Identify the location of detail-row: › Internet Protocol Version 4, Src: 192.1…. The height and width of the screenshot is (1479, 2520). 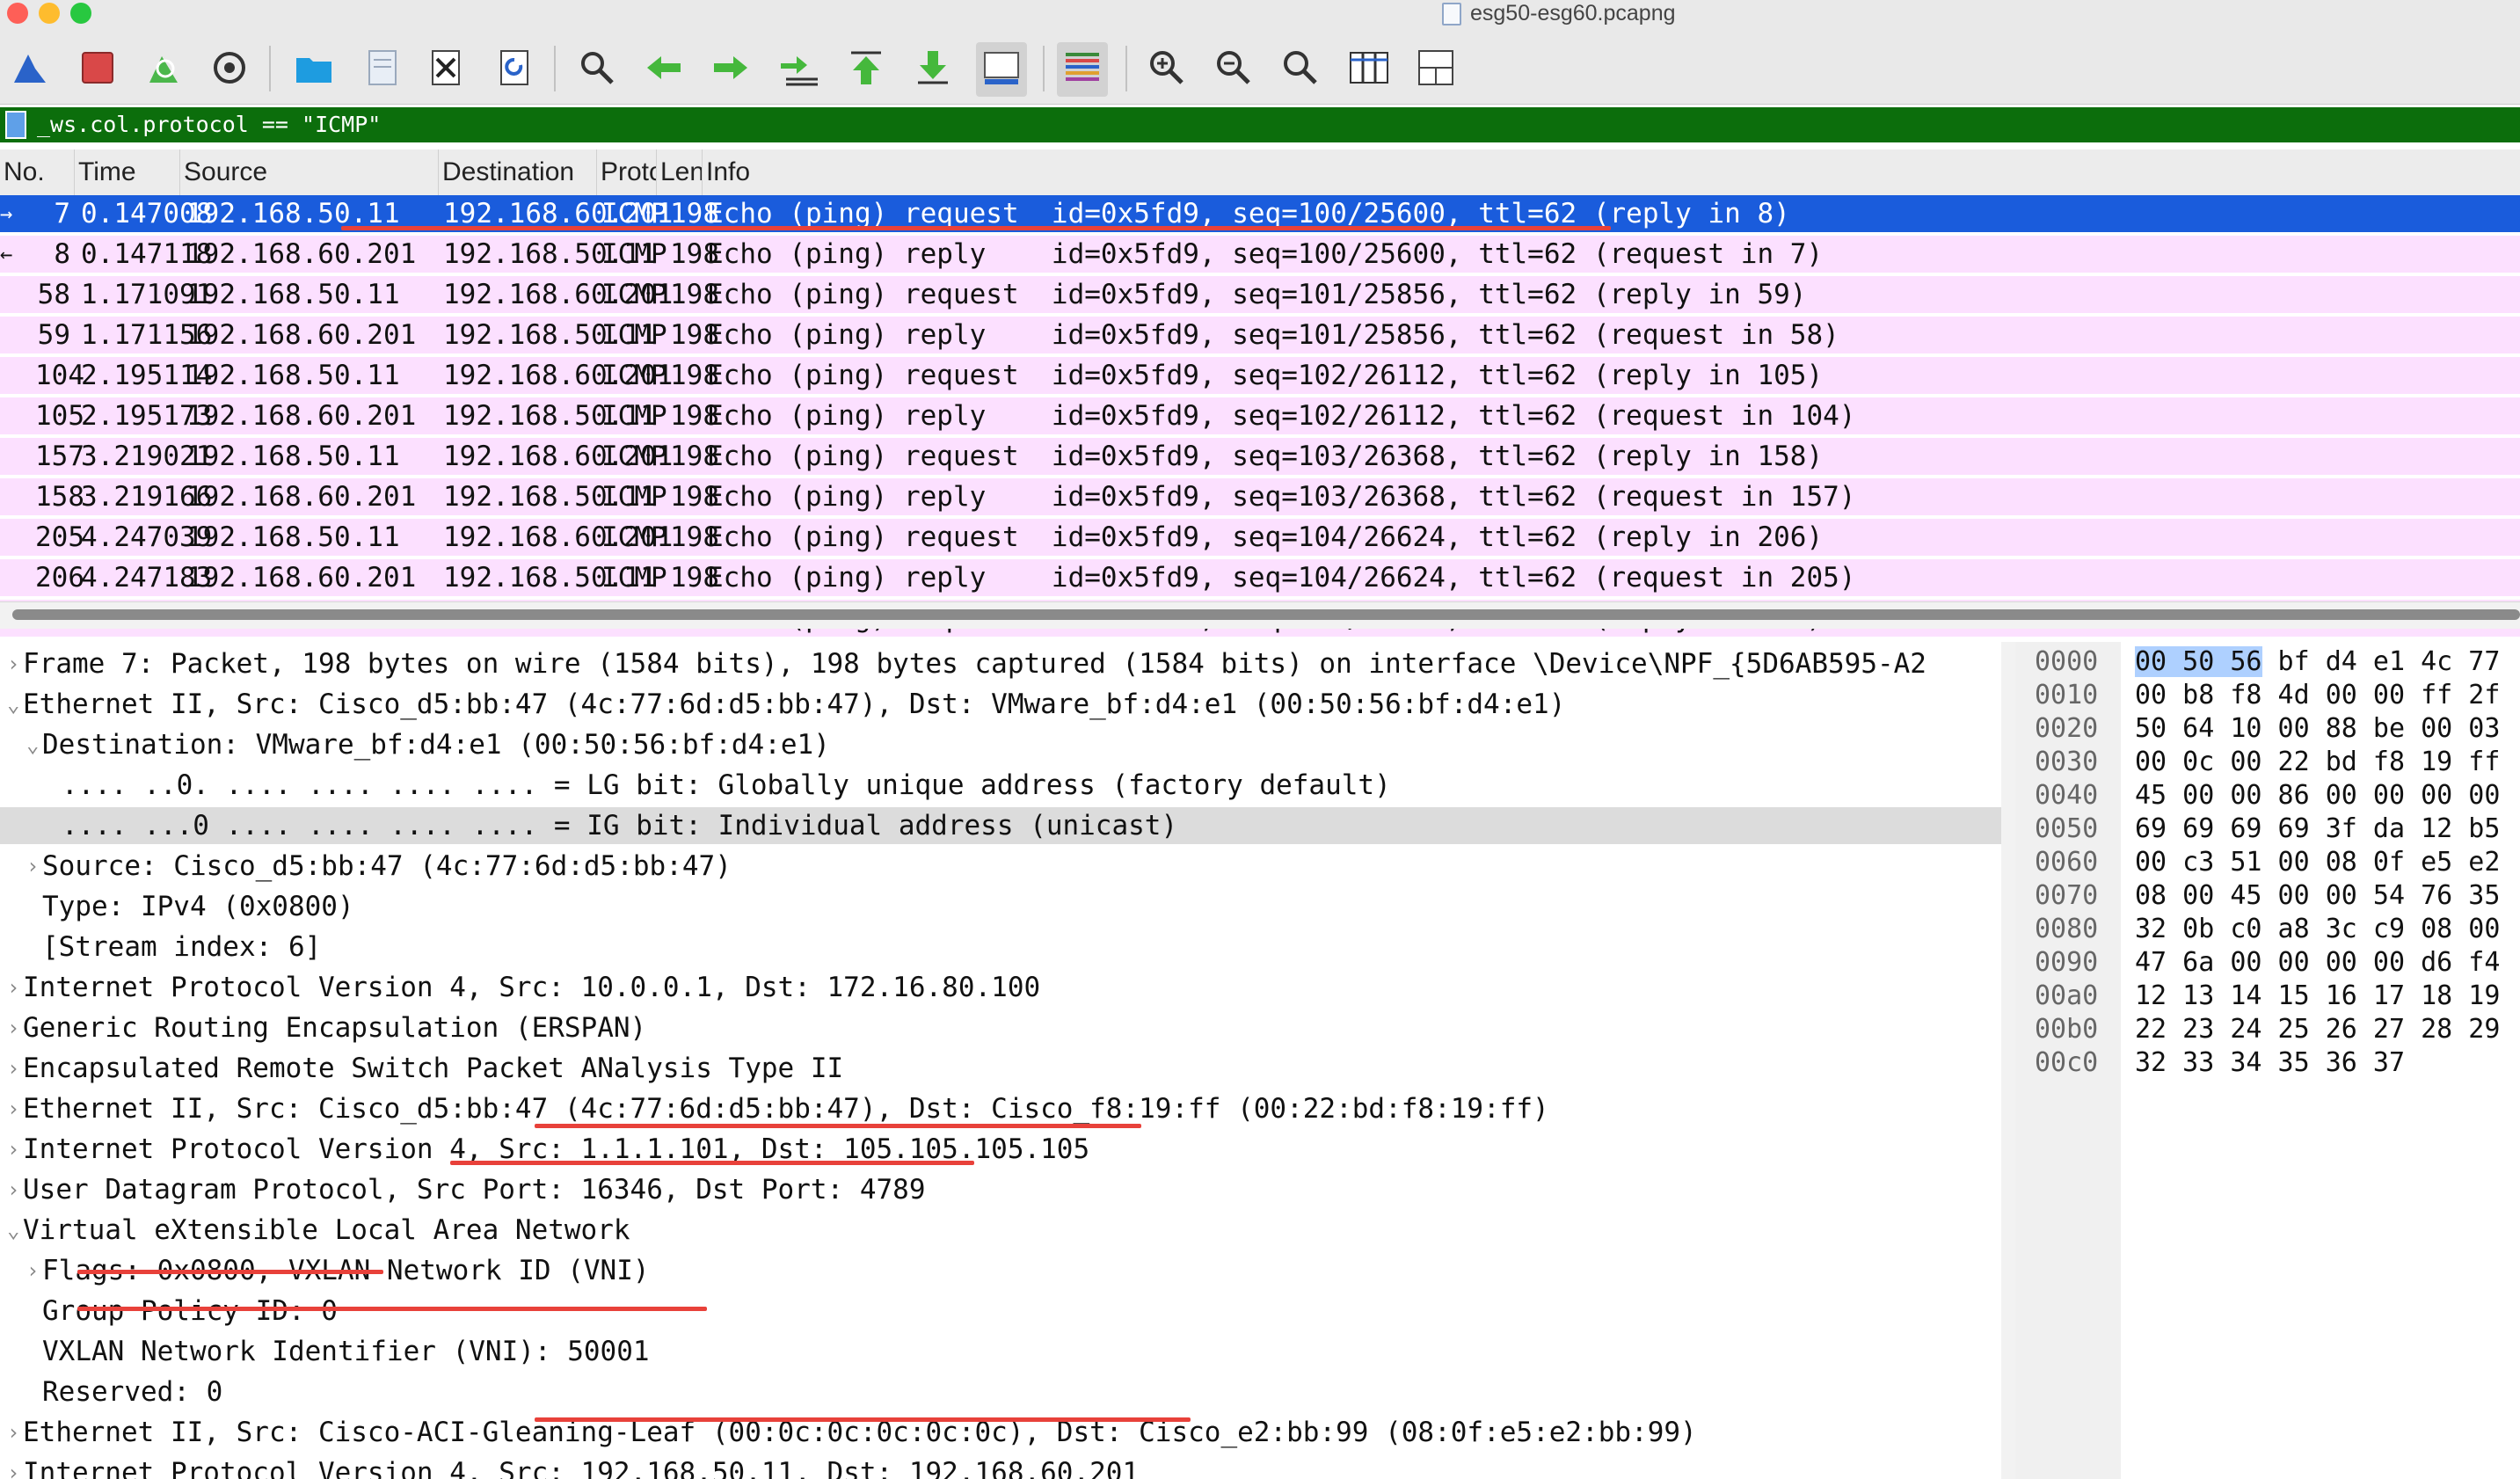
(1000, 1466).